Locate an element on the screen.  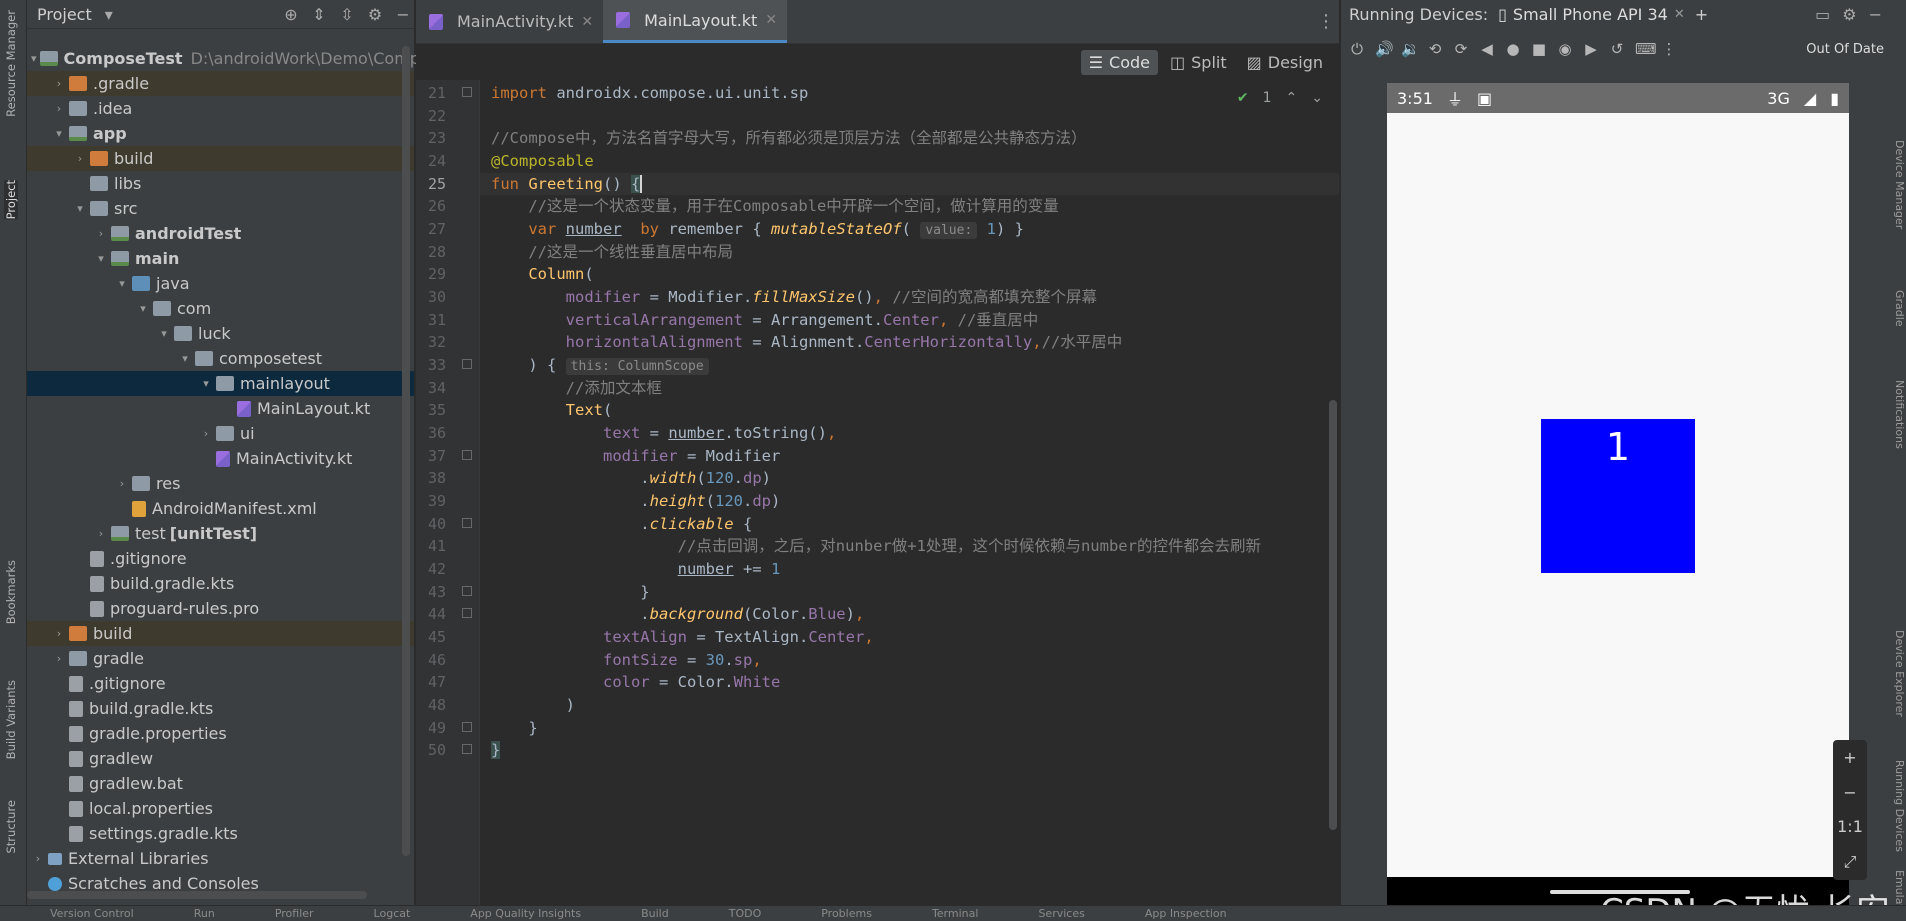
locate-icon: ⊕ is located at coordinates (291, 14).